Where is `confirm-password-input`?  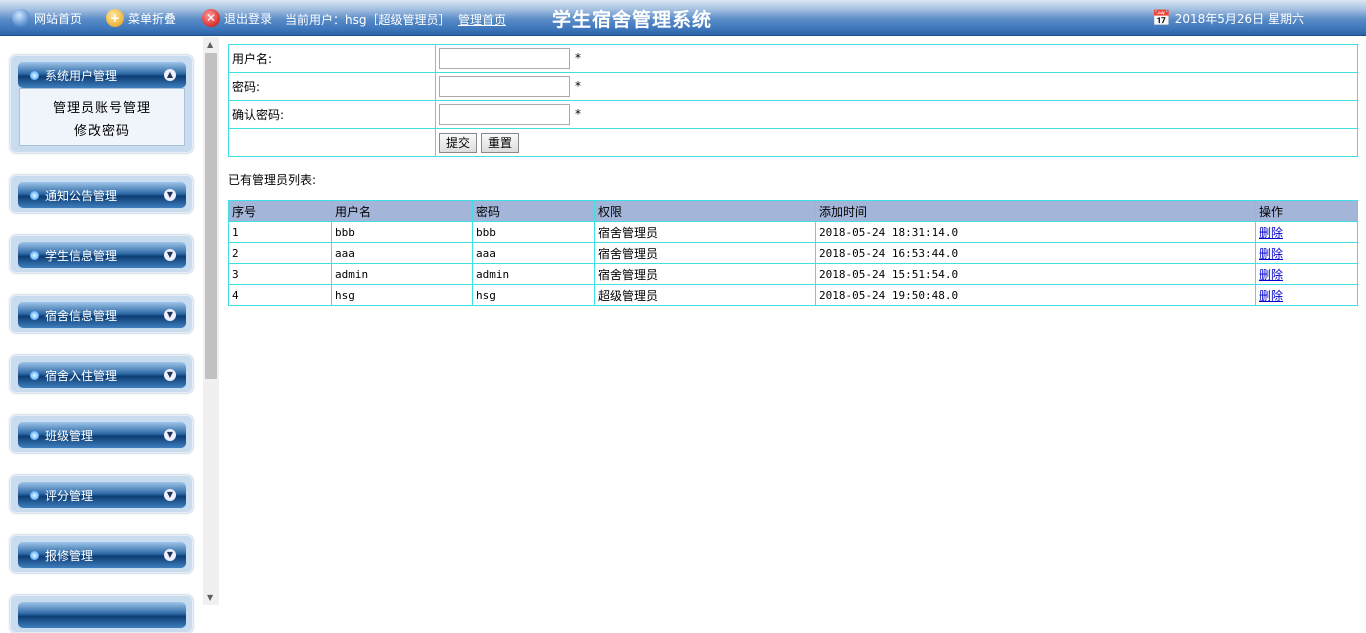 confirm-password-input is located at coordinates (504, 114).